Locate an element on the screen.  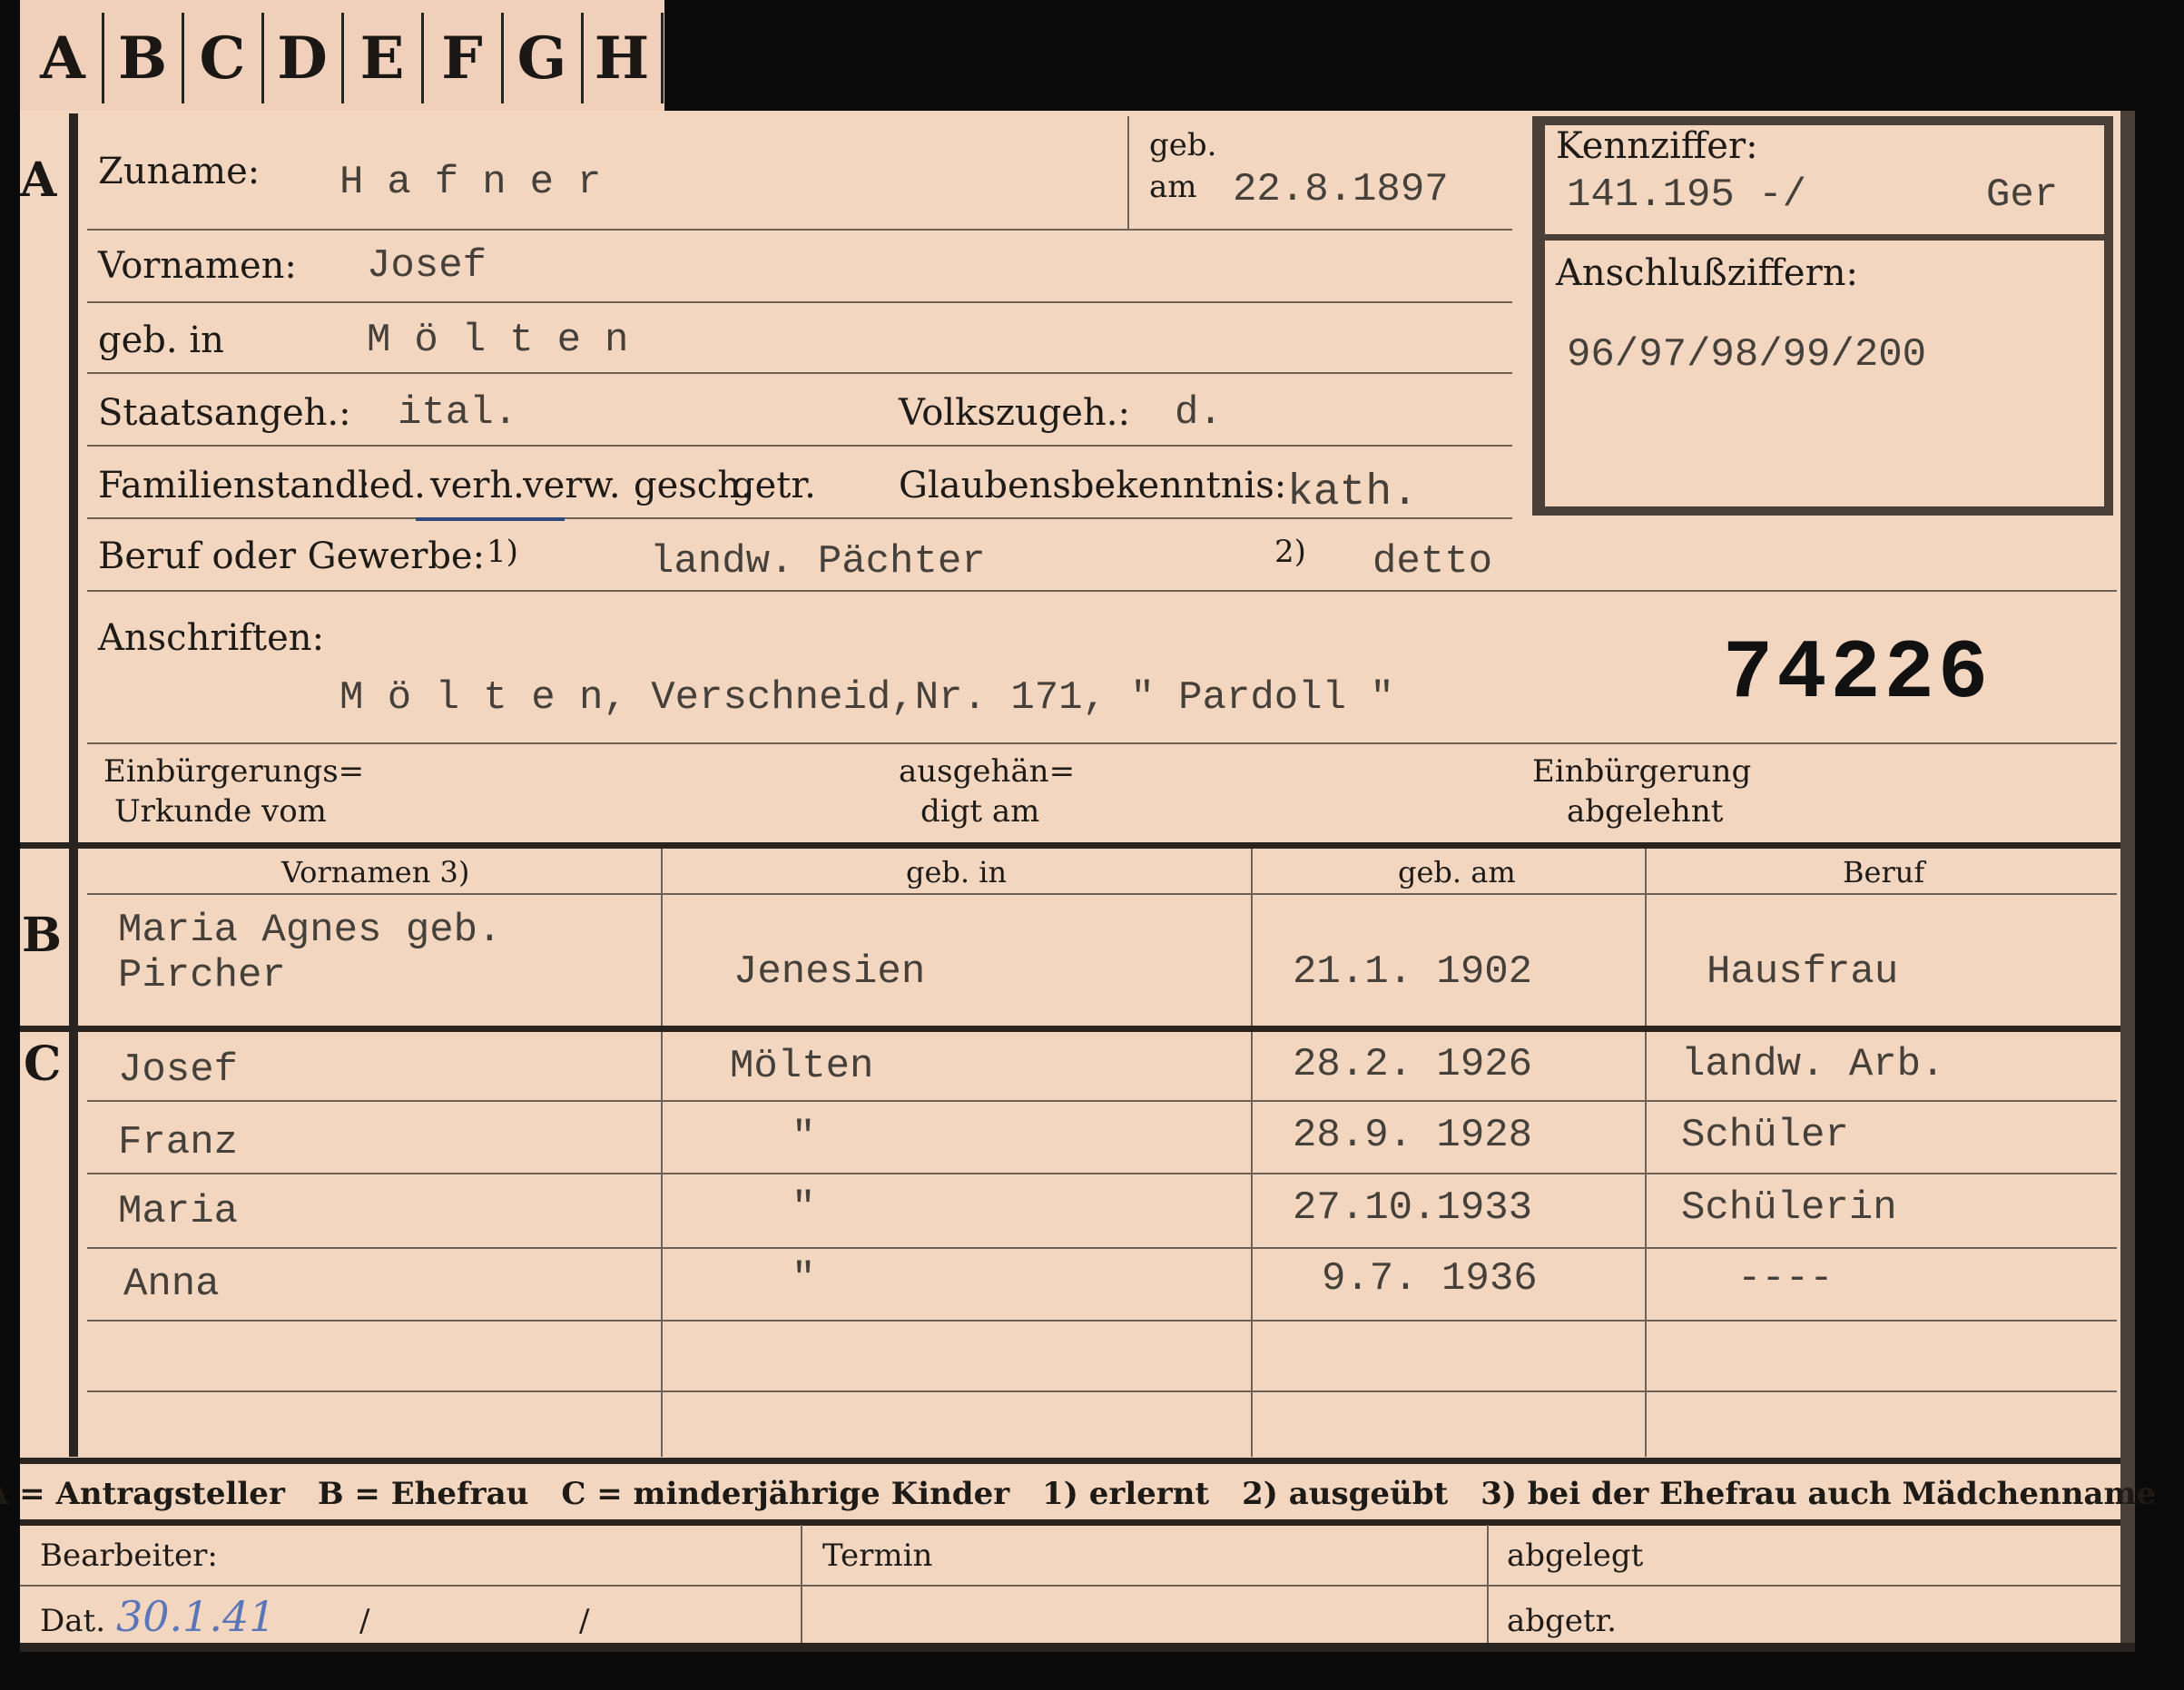
child-beruf: landw. Arb. is located at coordinates (1813, 1064).